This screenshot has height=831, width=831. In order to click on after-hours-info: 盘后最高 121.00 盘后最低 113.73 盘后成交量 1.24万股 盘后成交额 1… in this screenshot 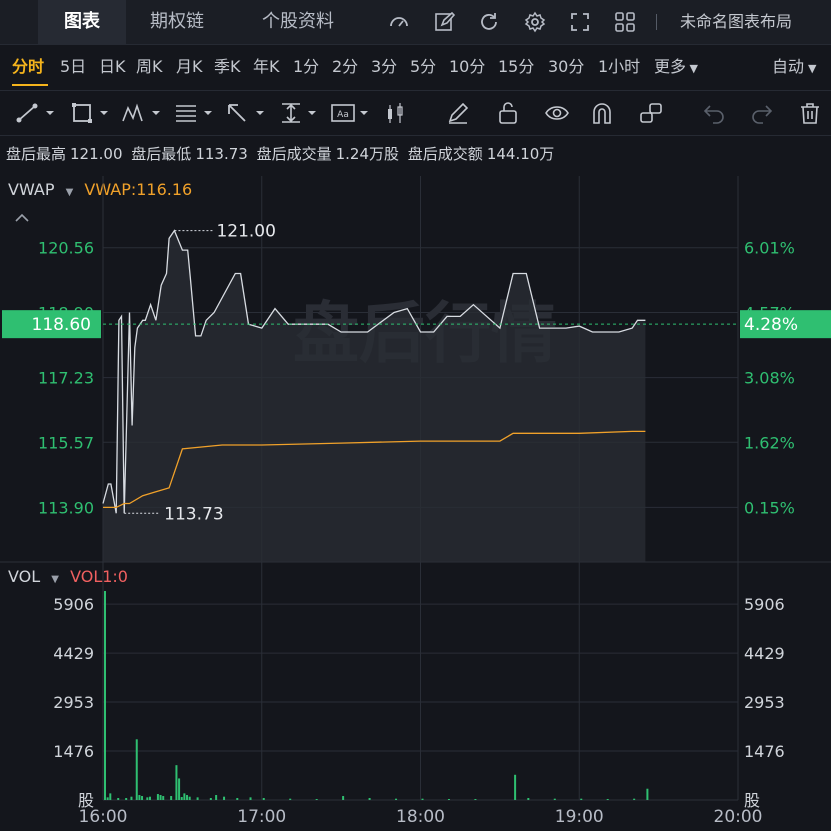, I will do `click(282, 154)`.